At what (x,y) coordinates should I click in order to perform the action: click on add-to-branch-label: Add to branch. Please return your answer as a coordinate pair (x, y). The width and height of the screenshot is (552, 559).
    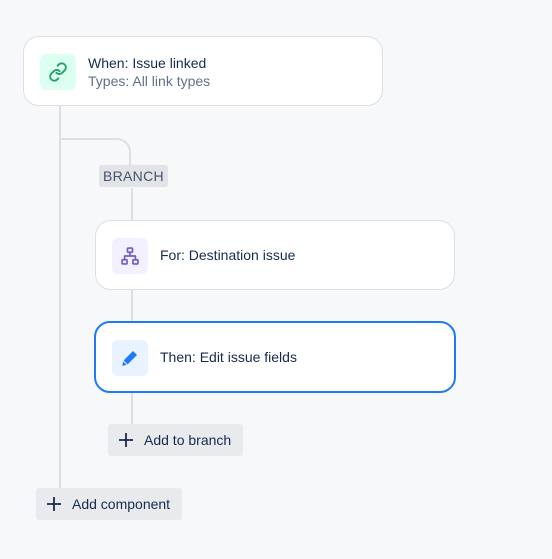
    Looking at the image, I should click on (188, 440).